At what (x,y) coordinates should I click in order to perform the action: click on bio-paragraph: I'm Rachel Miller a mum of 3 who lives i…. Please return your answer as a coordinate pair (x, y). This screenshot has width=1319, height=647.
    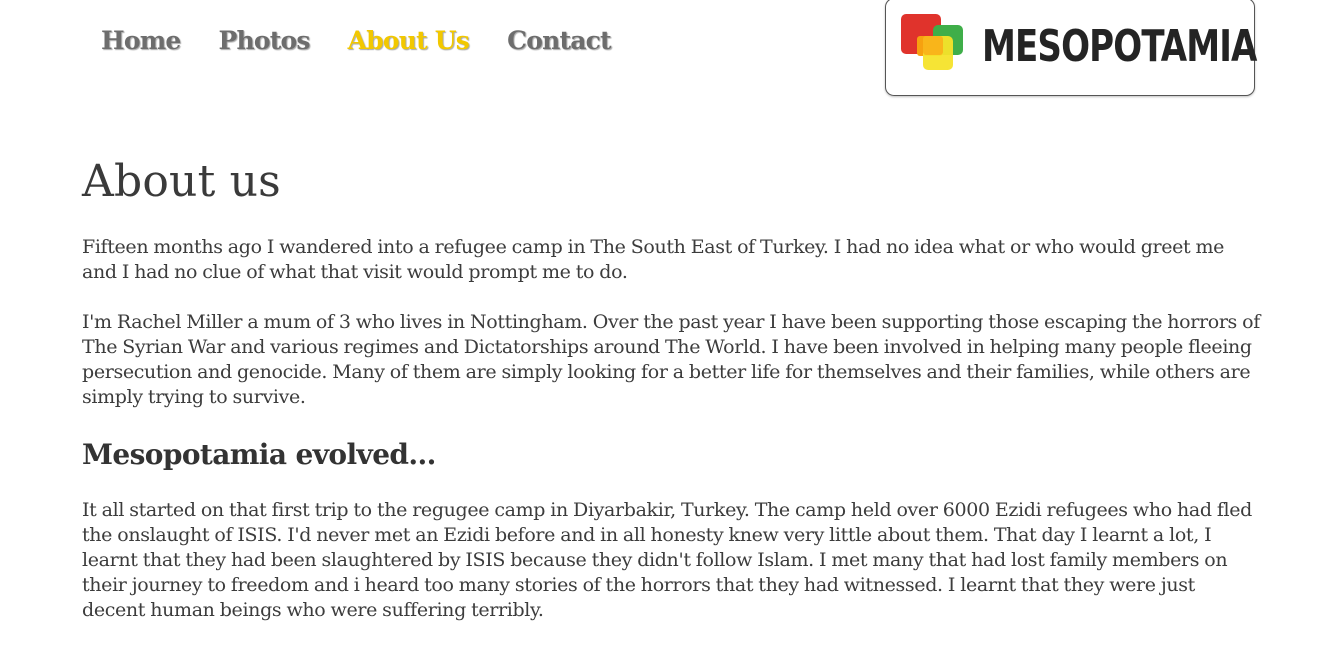
    Looking at the image, I should click on (671, 359).